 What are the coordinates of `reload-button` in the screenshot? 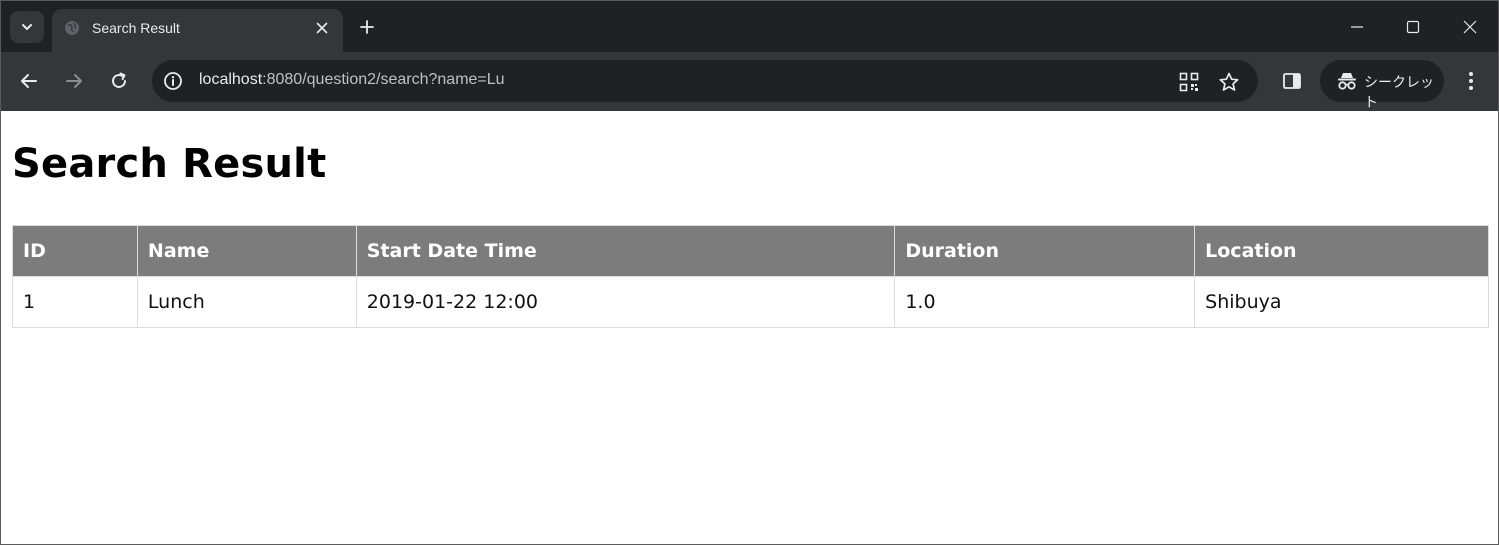 It's located at (119, 81).